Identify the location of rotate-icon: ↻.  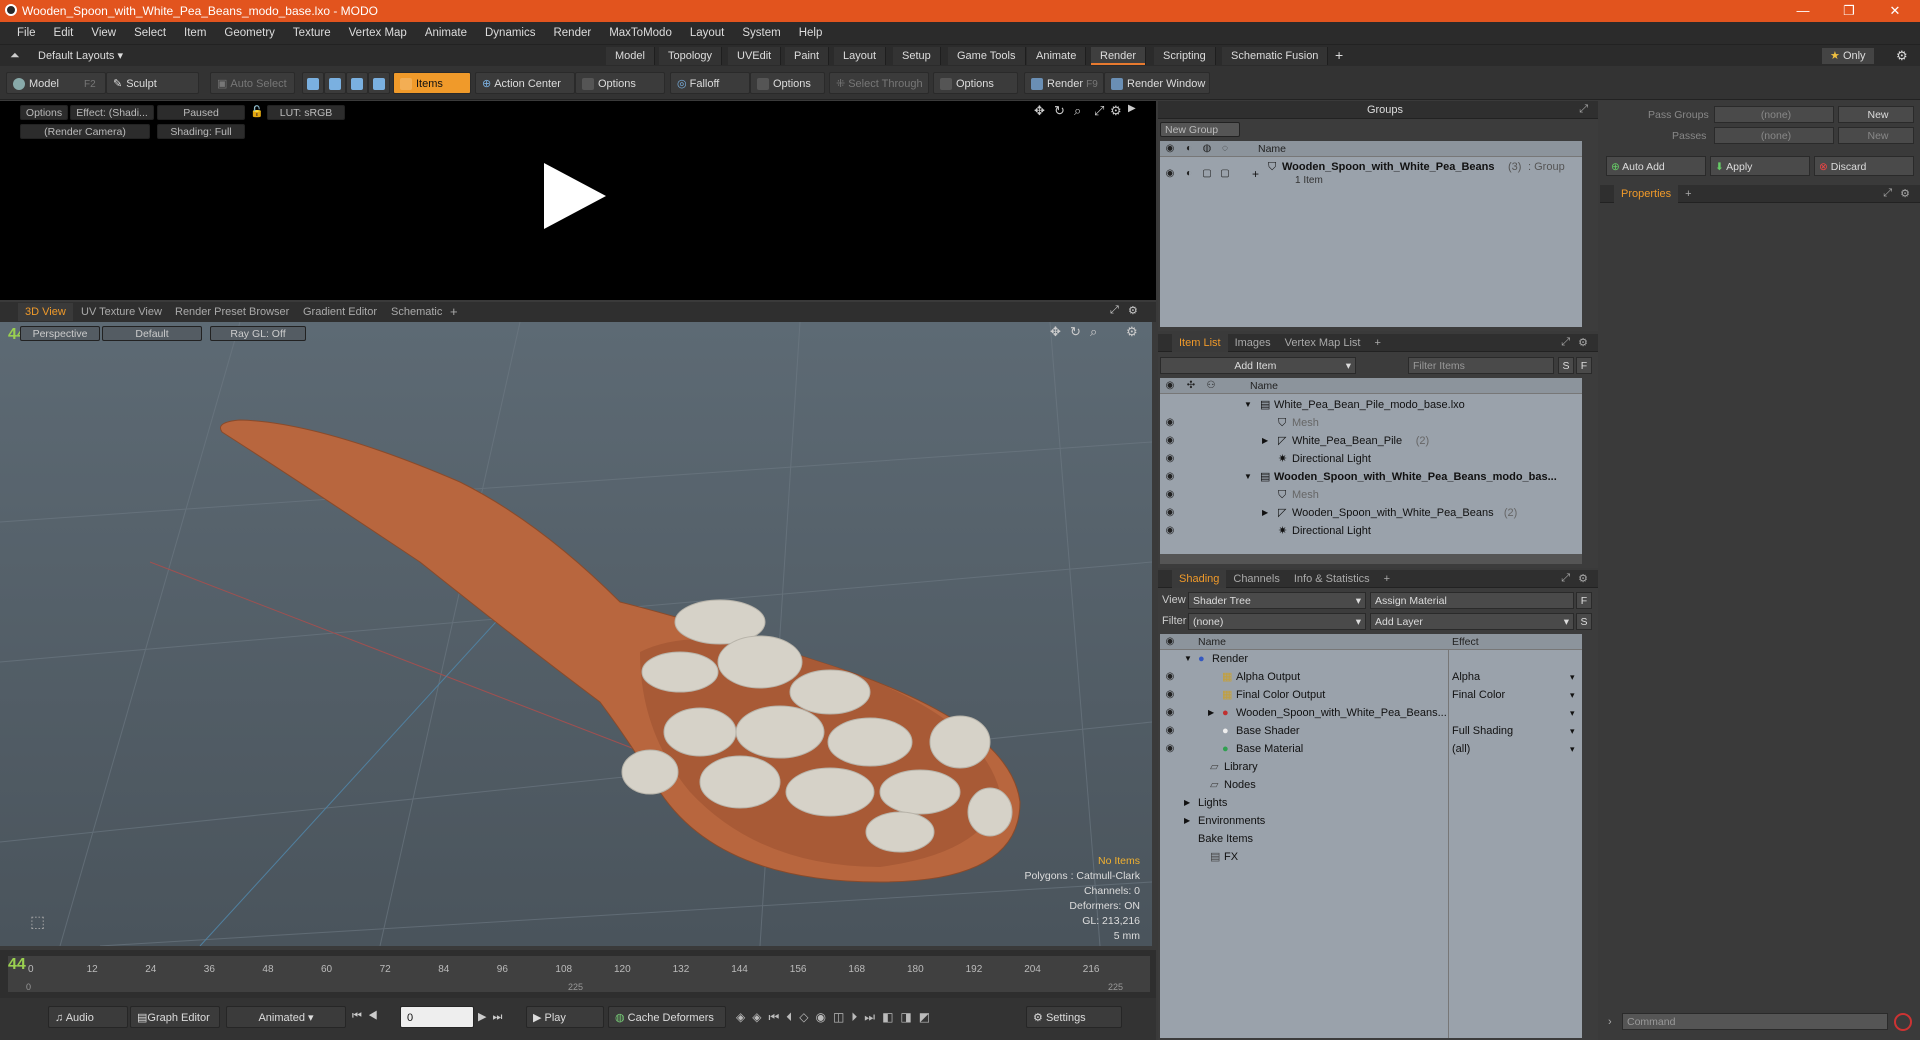
(1059, 111).